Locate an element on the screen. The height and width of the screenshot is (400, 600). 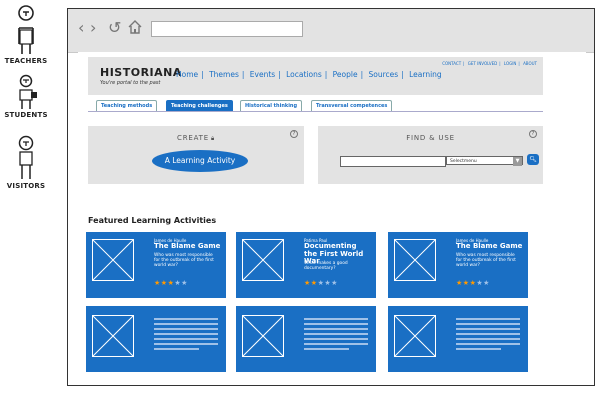
browser-toolbar: ‹ › ↺ is located at coordinates (331, 31).